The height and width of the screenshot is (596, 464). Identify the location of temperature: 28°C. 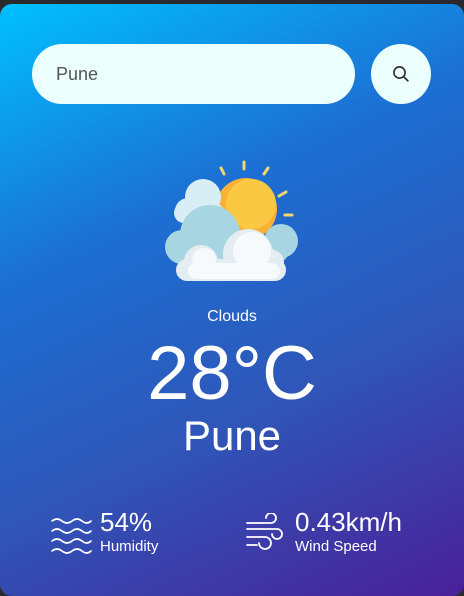
(232, 373).